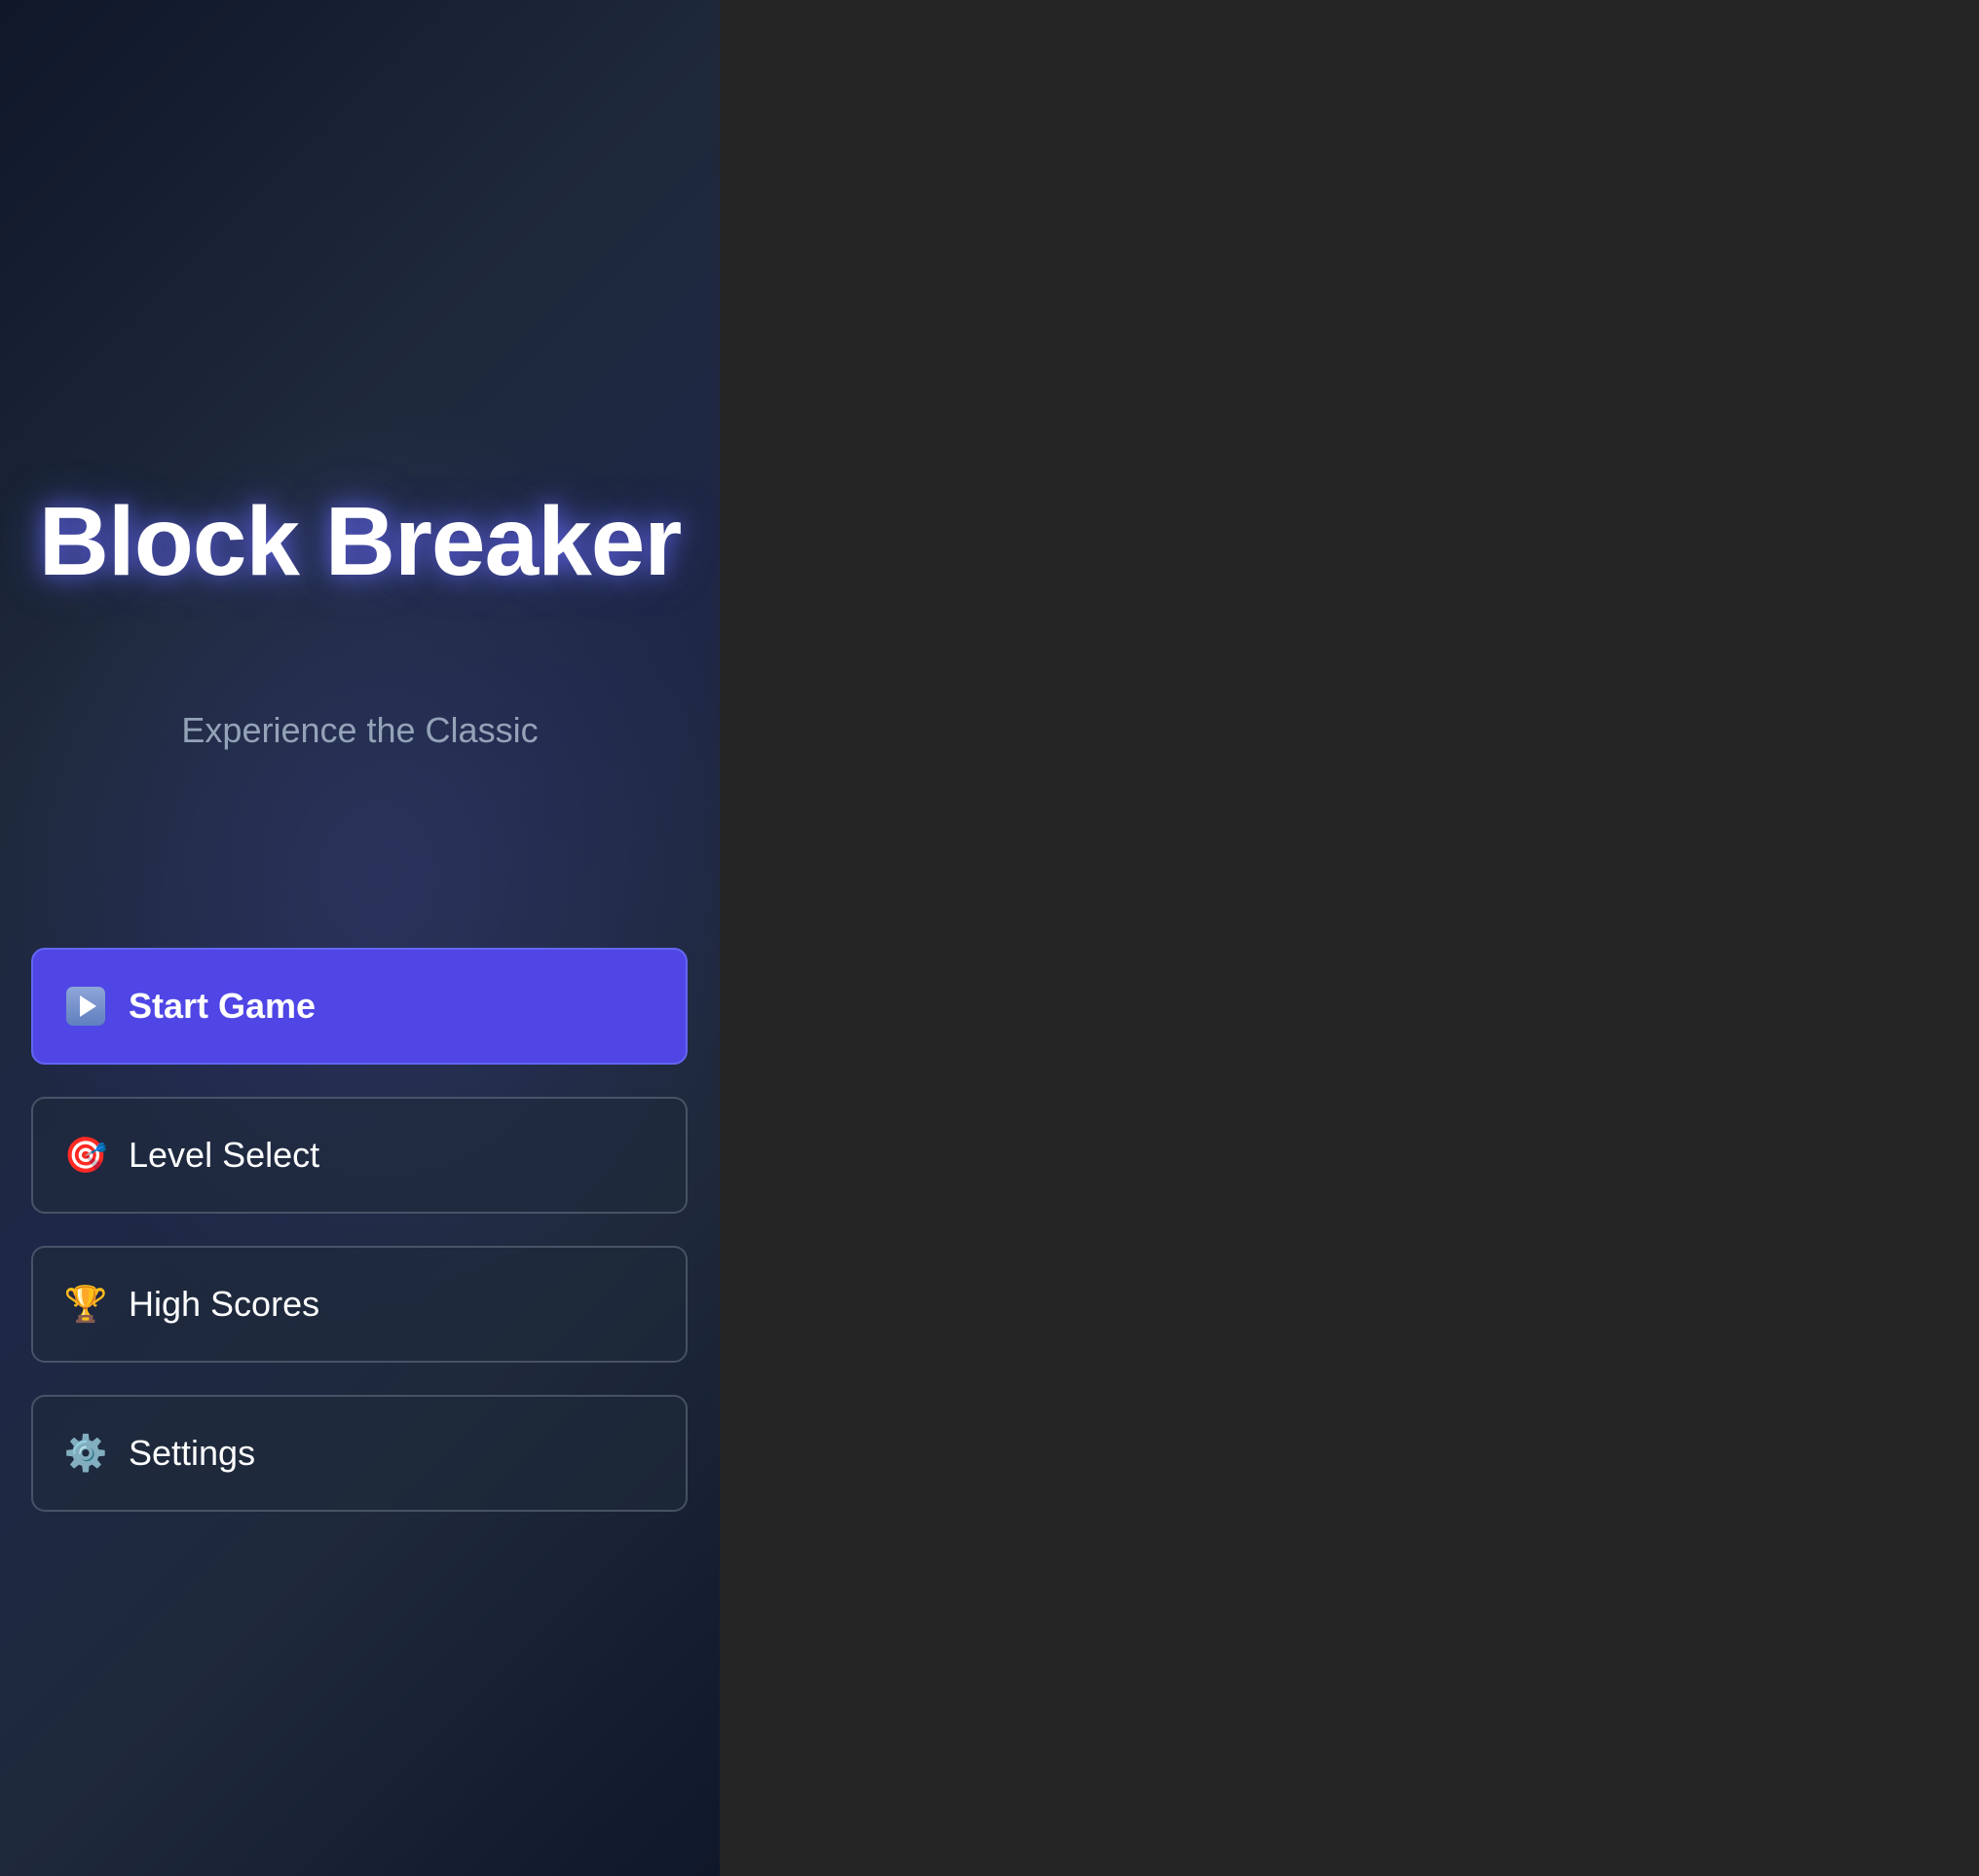 Image resolution: width=1979 pixels, height=1876 pixels. I want to click on level-select-label: Level Select, so click(225, 1155).